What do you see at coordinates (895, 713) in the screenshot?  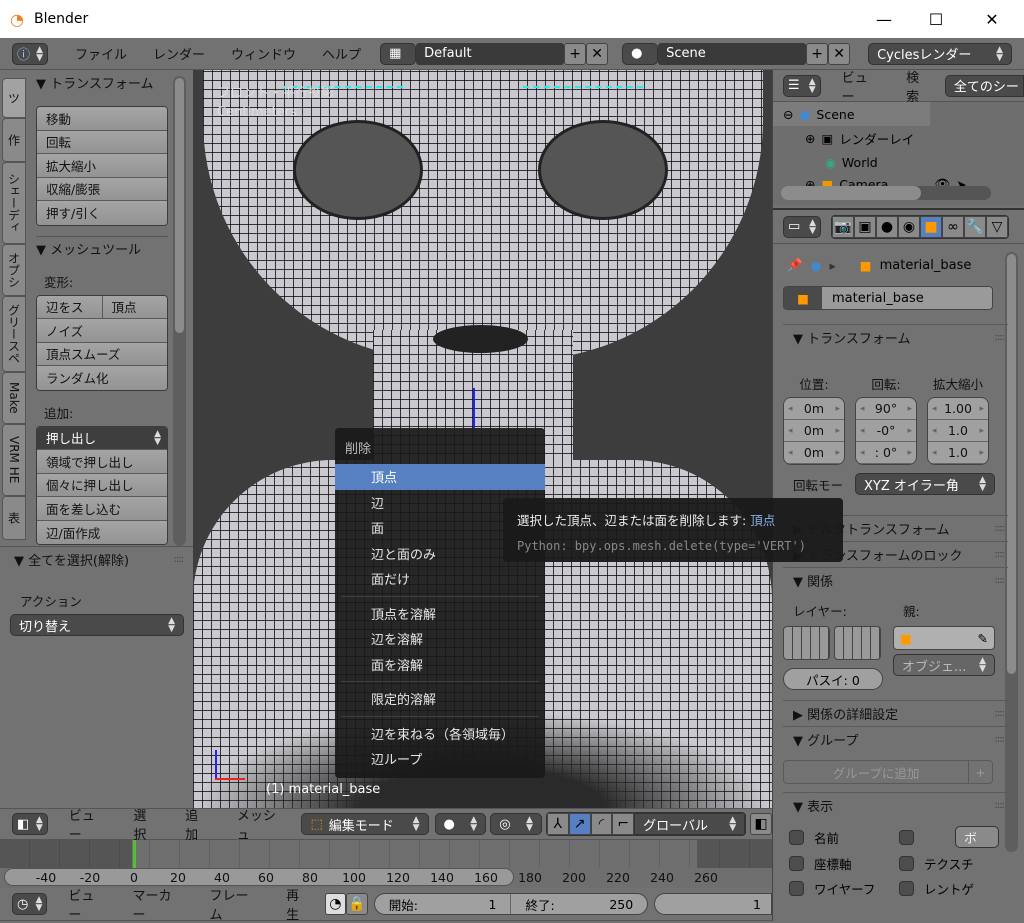 I see `relations-extras-section: ▶ 関係の詳細設定::::` at bounding box center [895, 713].